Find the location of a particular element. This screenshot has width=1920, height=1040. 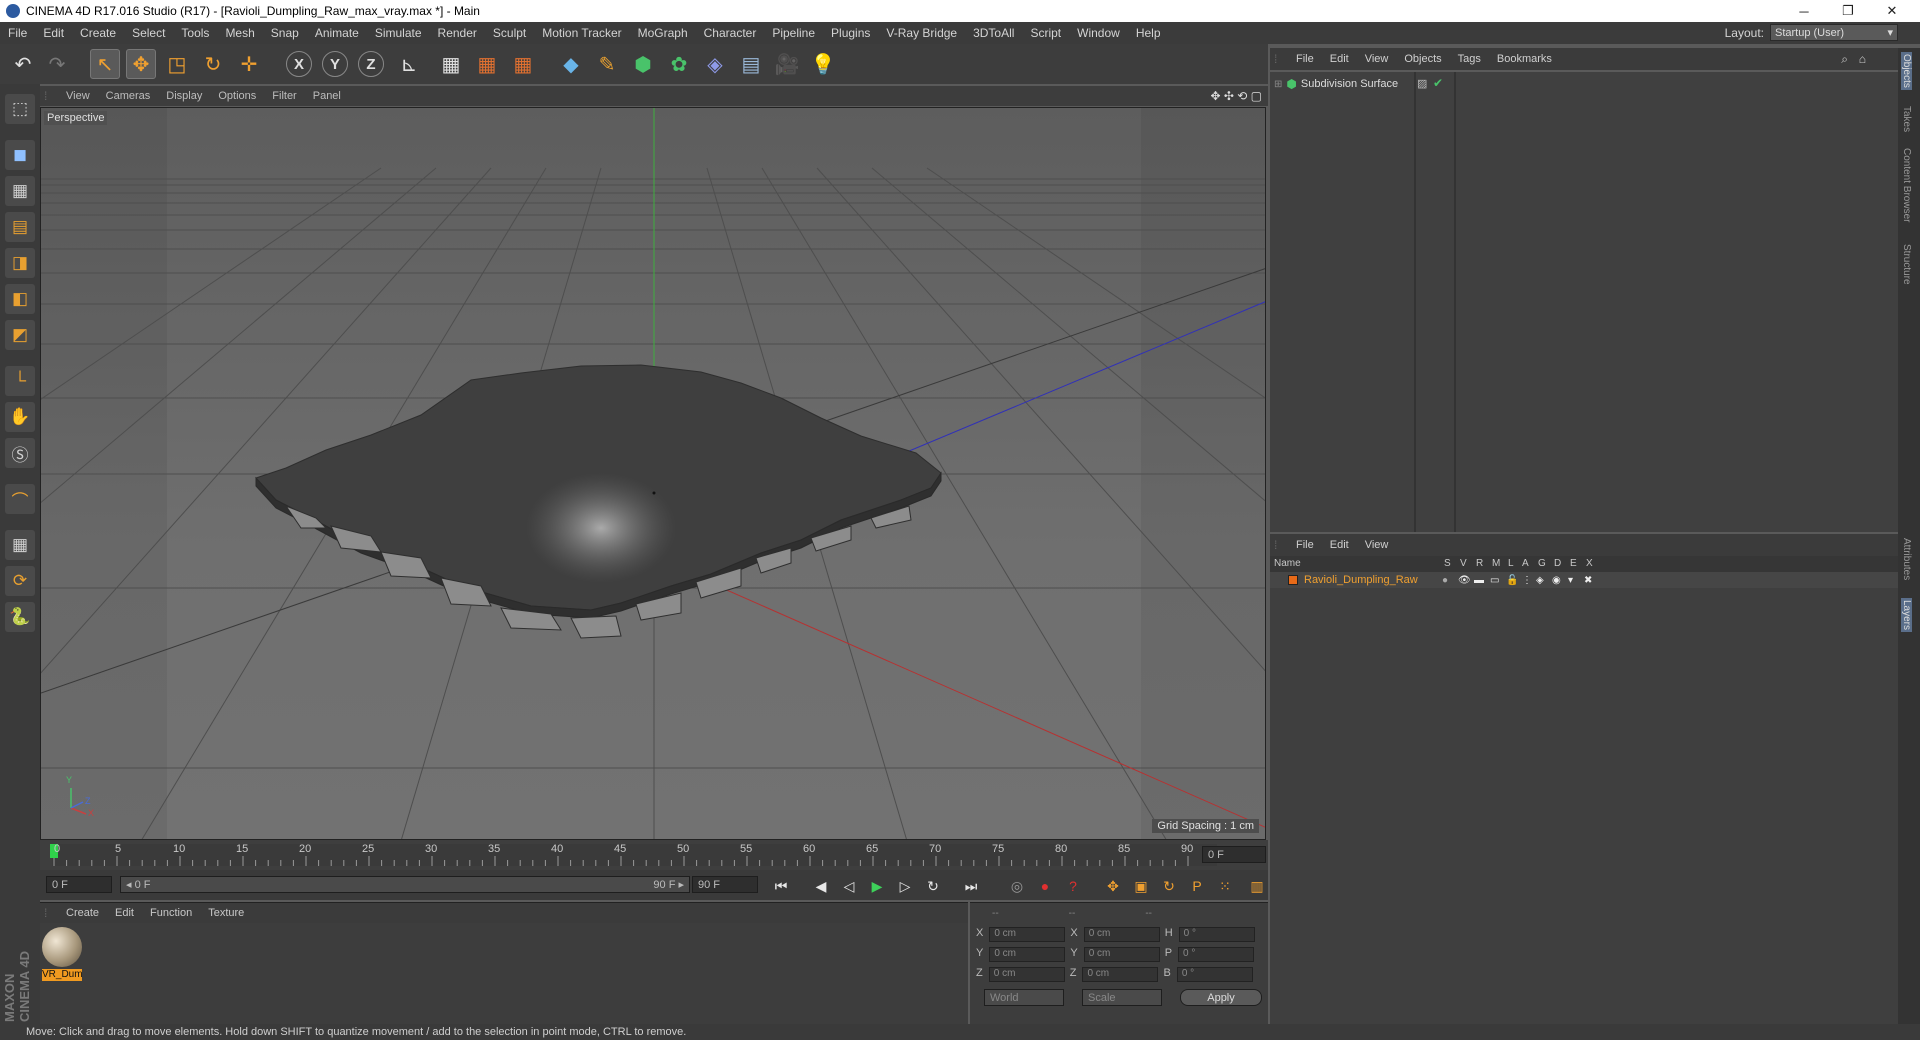

material-menu-texture: Texture is located at coordinates (226, 913).